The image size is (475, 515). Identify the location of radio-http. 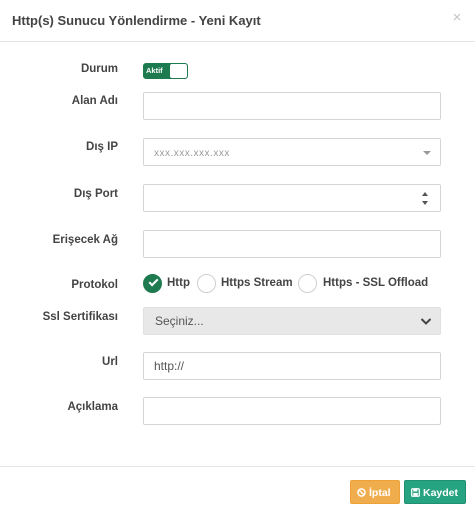
(152, 283).